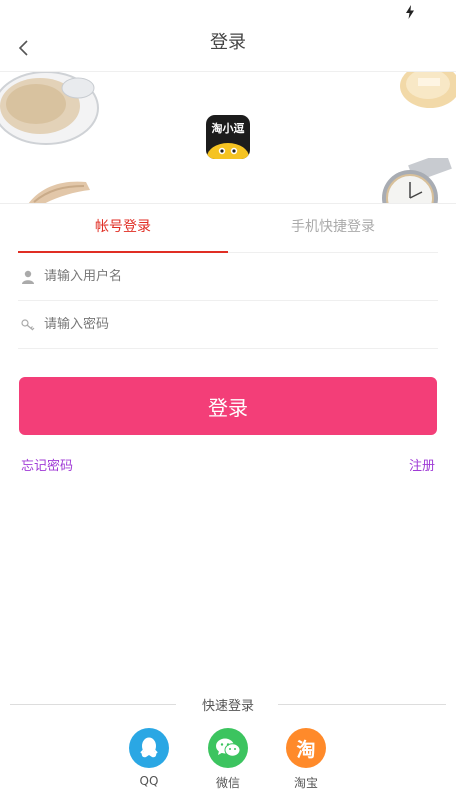  I want to click on watch-image, so click(417, 180).